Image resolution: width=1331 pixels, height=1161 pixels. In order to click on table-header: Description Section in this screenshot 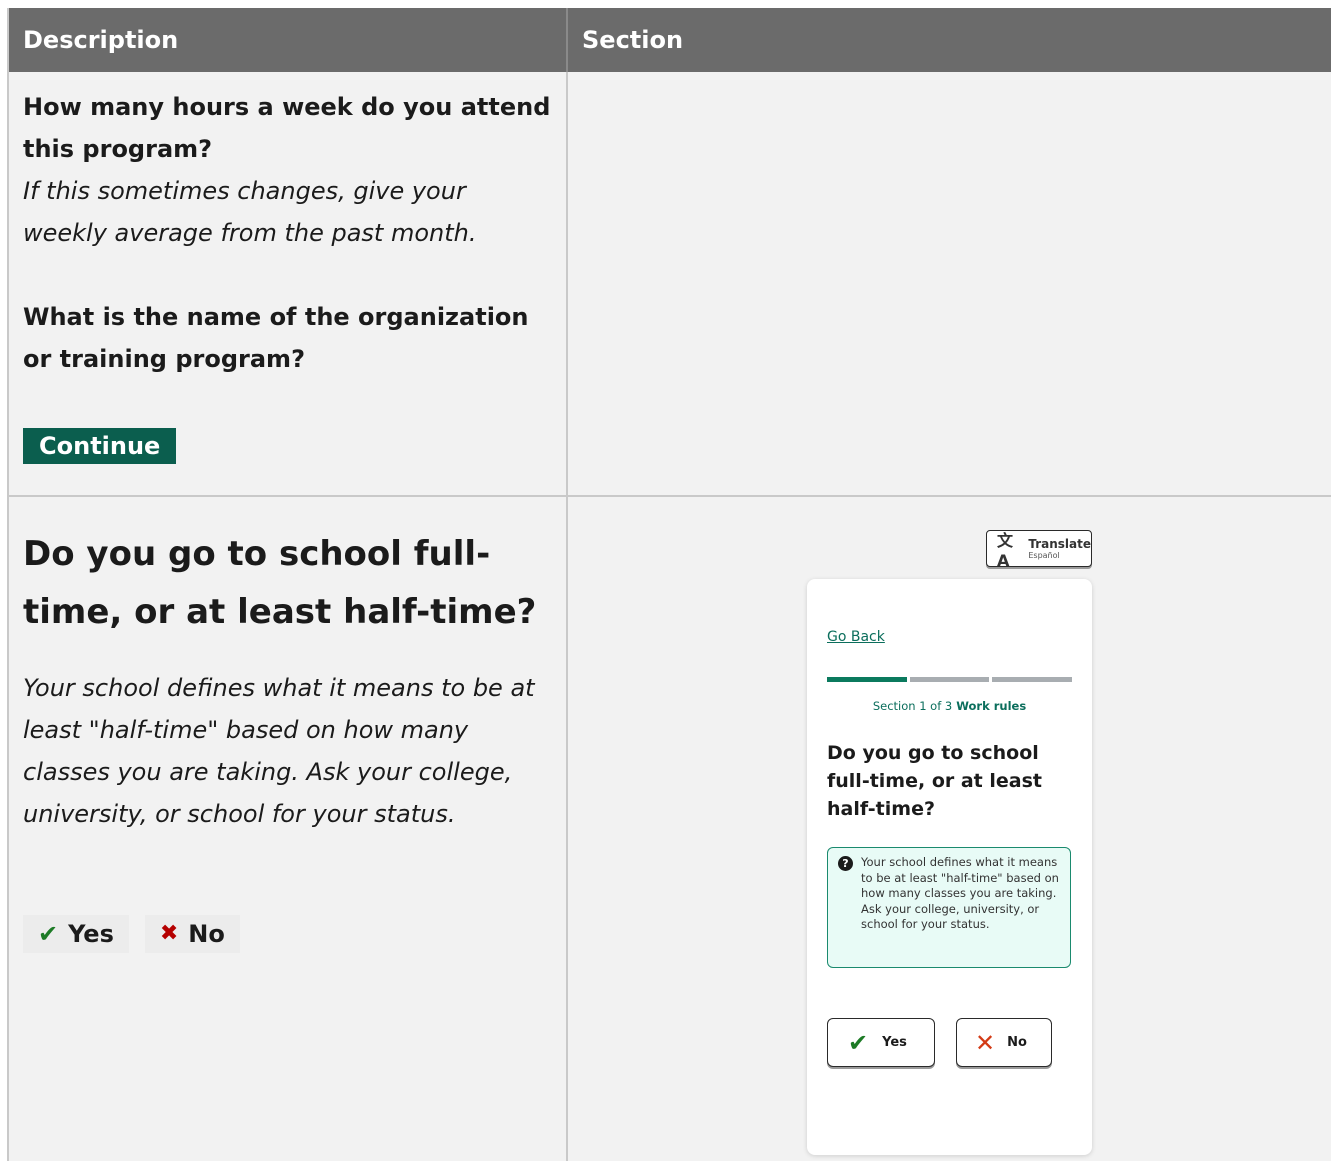, I will do `click(670, 40)`.